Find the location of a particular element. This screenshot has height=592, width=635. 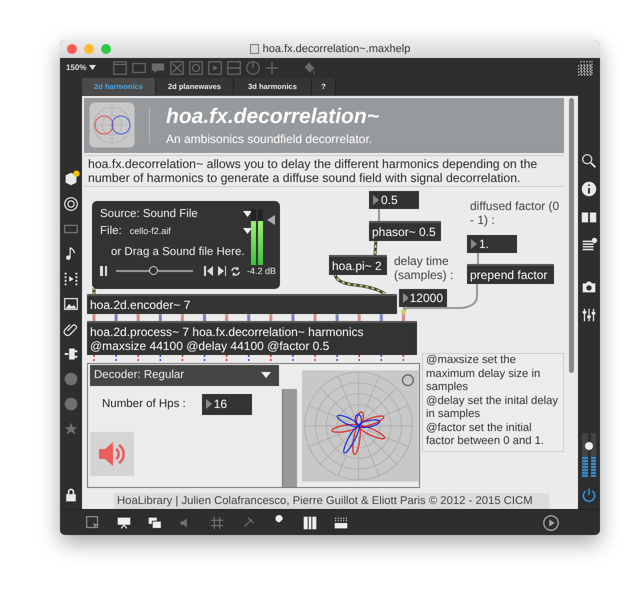

object-box: hoa.pi~ 2 is located at coordinates (358, 264).